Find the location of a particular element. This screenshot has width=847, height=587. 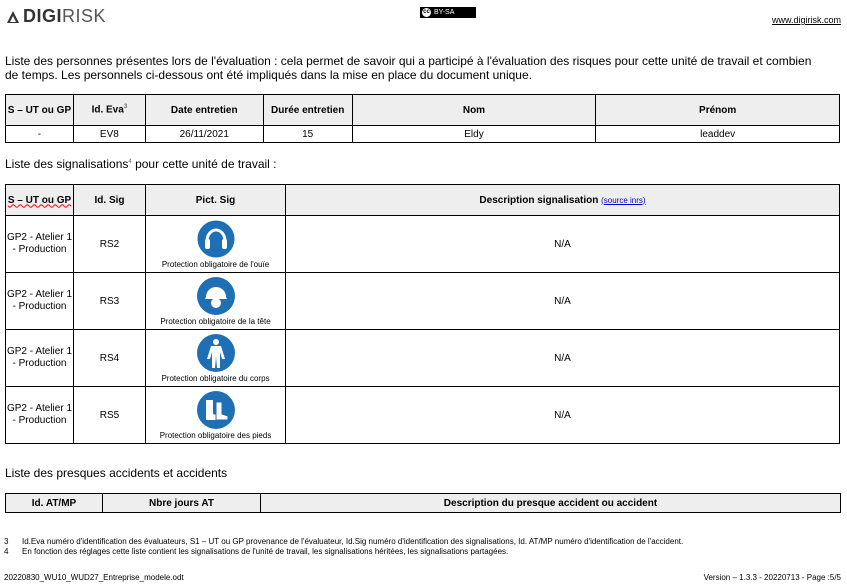

foot-protection-icon is located at coordinates (215, 409).